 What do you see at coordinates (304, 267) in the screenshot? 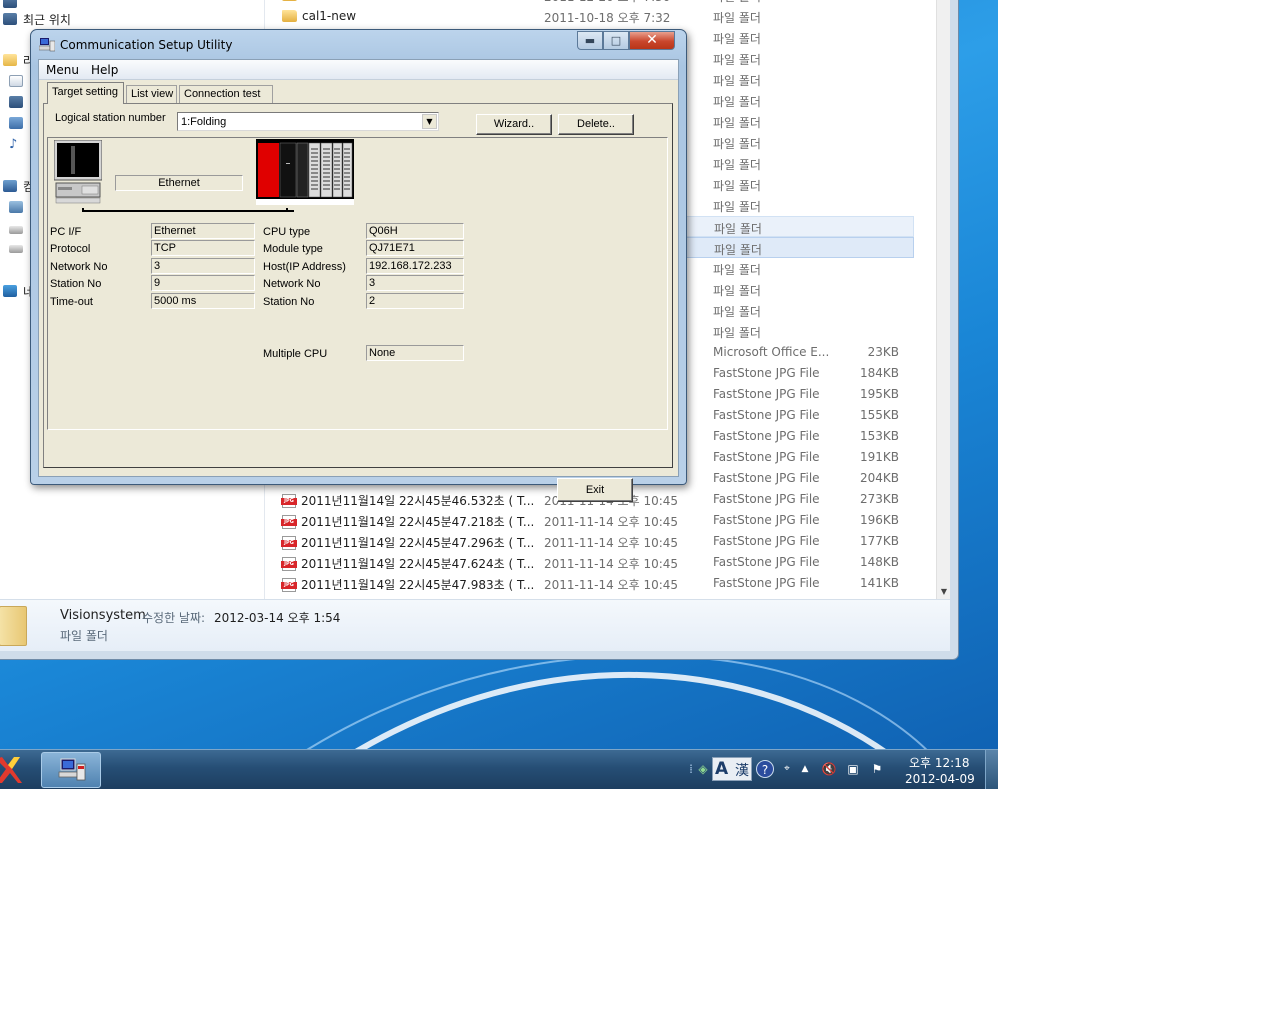
I see `host-ip-label: Host(IP Address)` at bounding box center [304, 267].